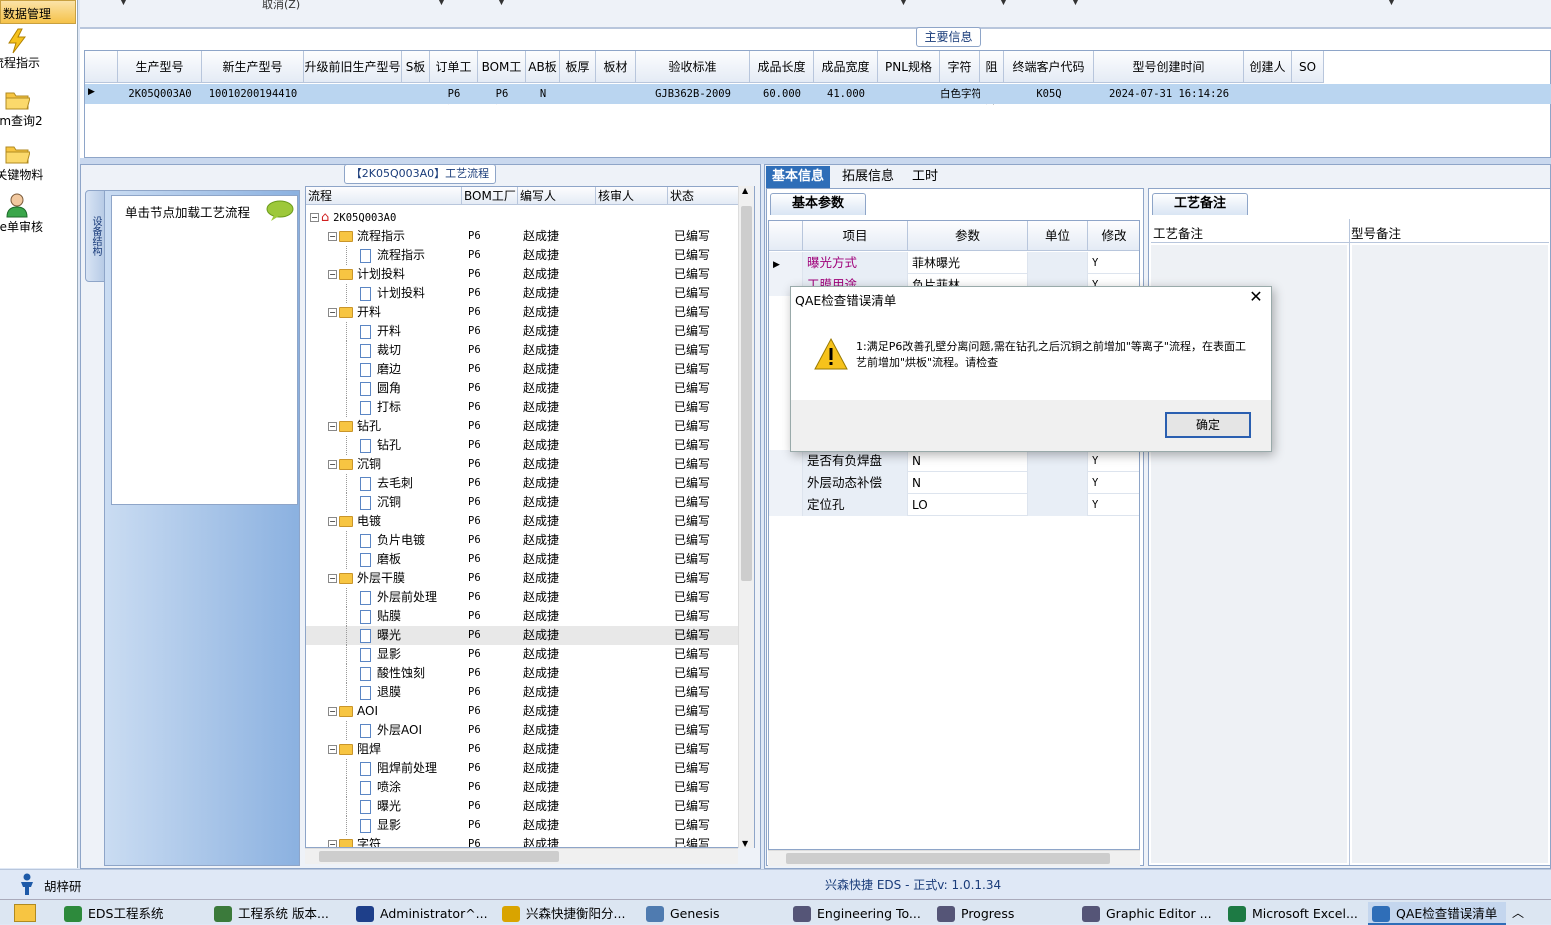 Image resolution: width=1551 pixels, height=925 pixels. What do you see at coordinates (1169, 67) in the screenshot?
I see `col-header-16: 型号创建时间` at bounding box center [1169, 67].